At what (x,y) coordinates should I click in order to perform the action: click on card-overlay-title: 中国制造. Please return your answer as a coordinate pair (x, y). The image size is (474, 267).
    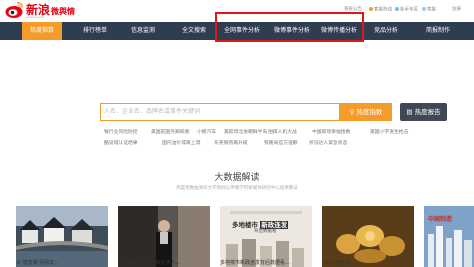
    Looking at the image, I should click on (440, 219).